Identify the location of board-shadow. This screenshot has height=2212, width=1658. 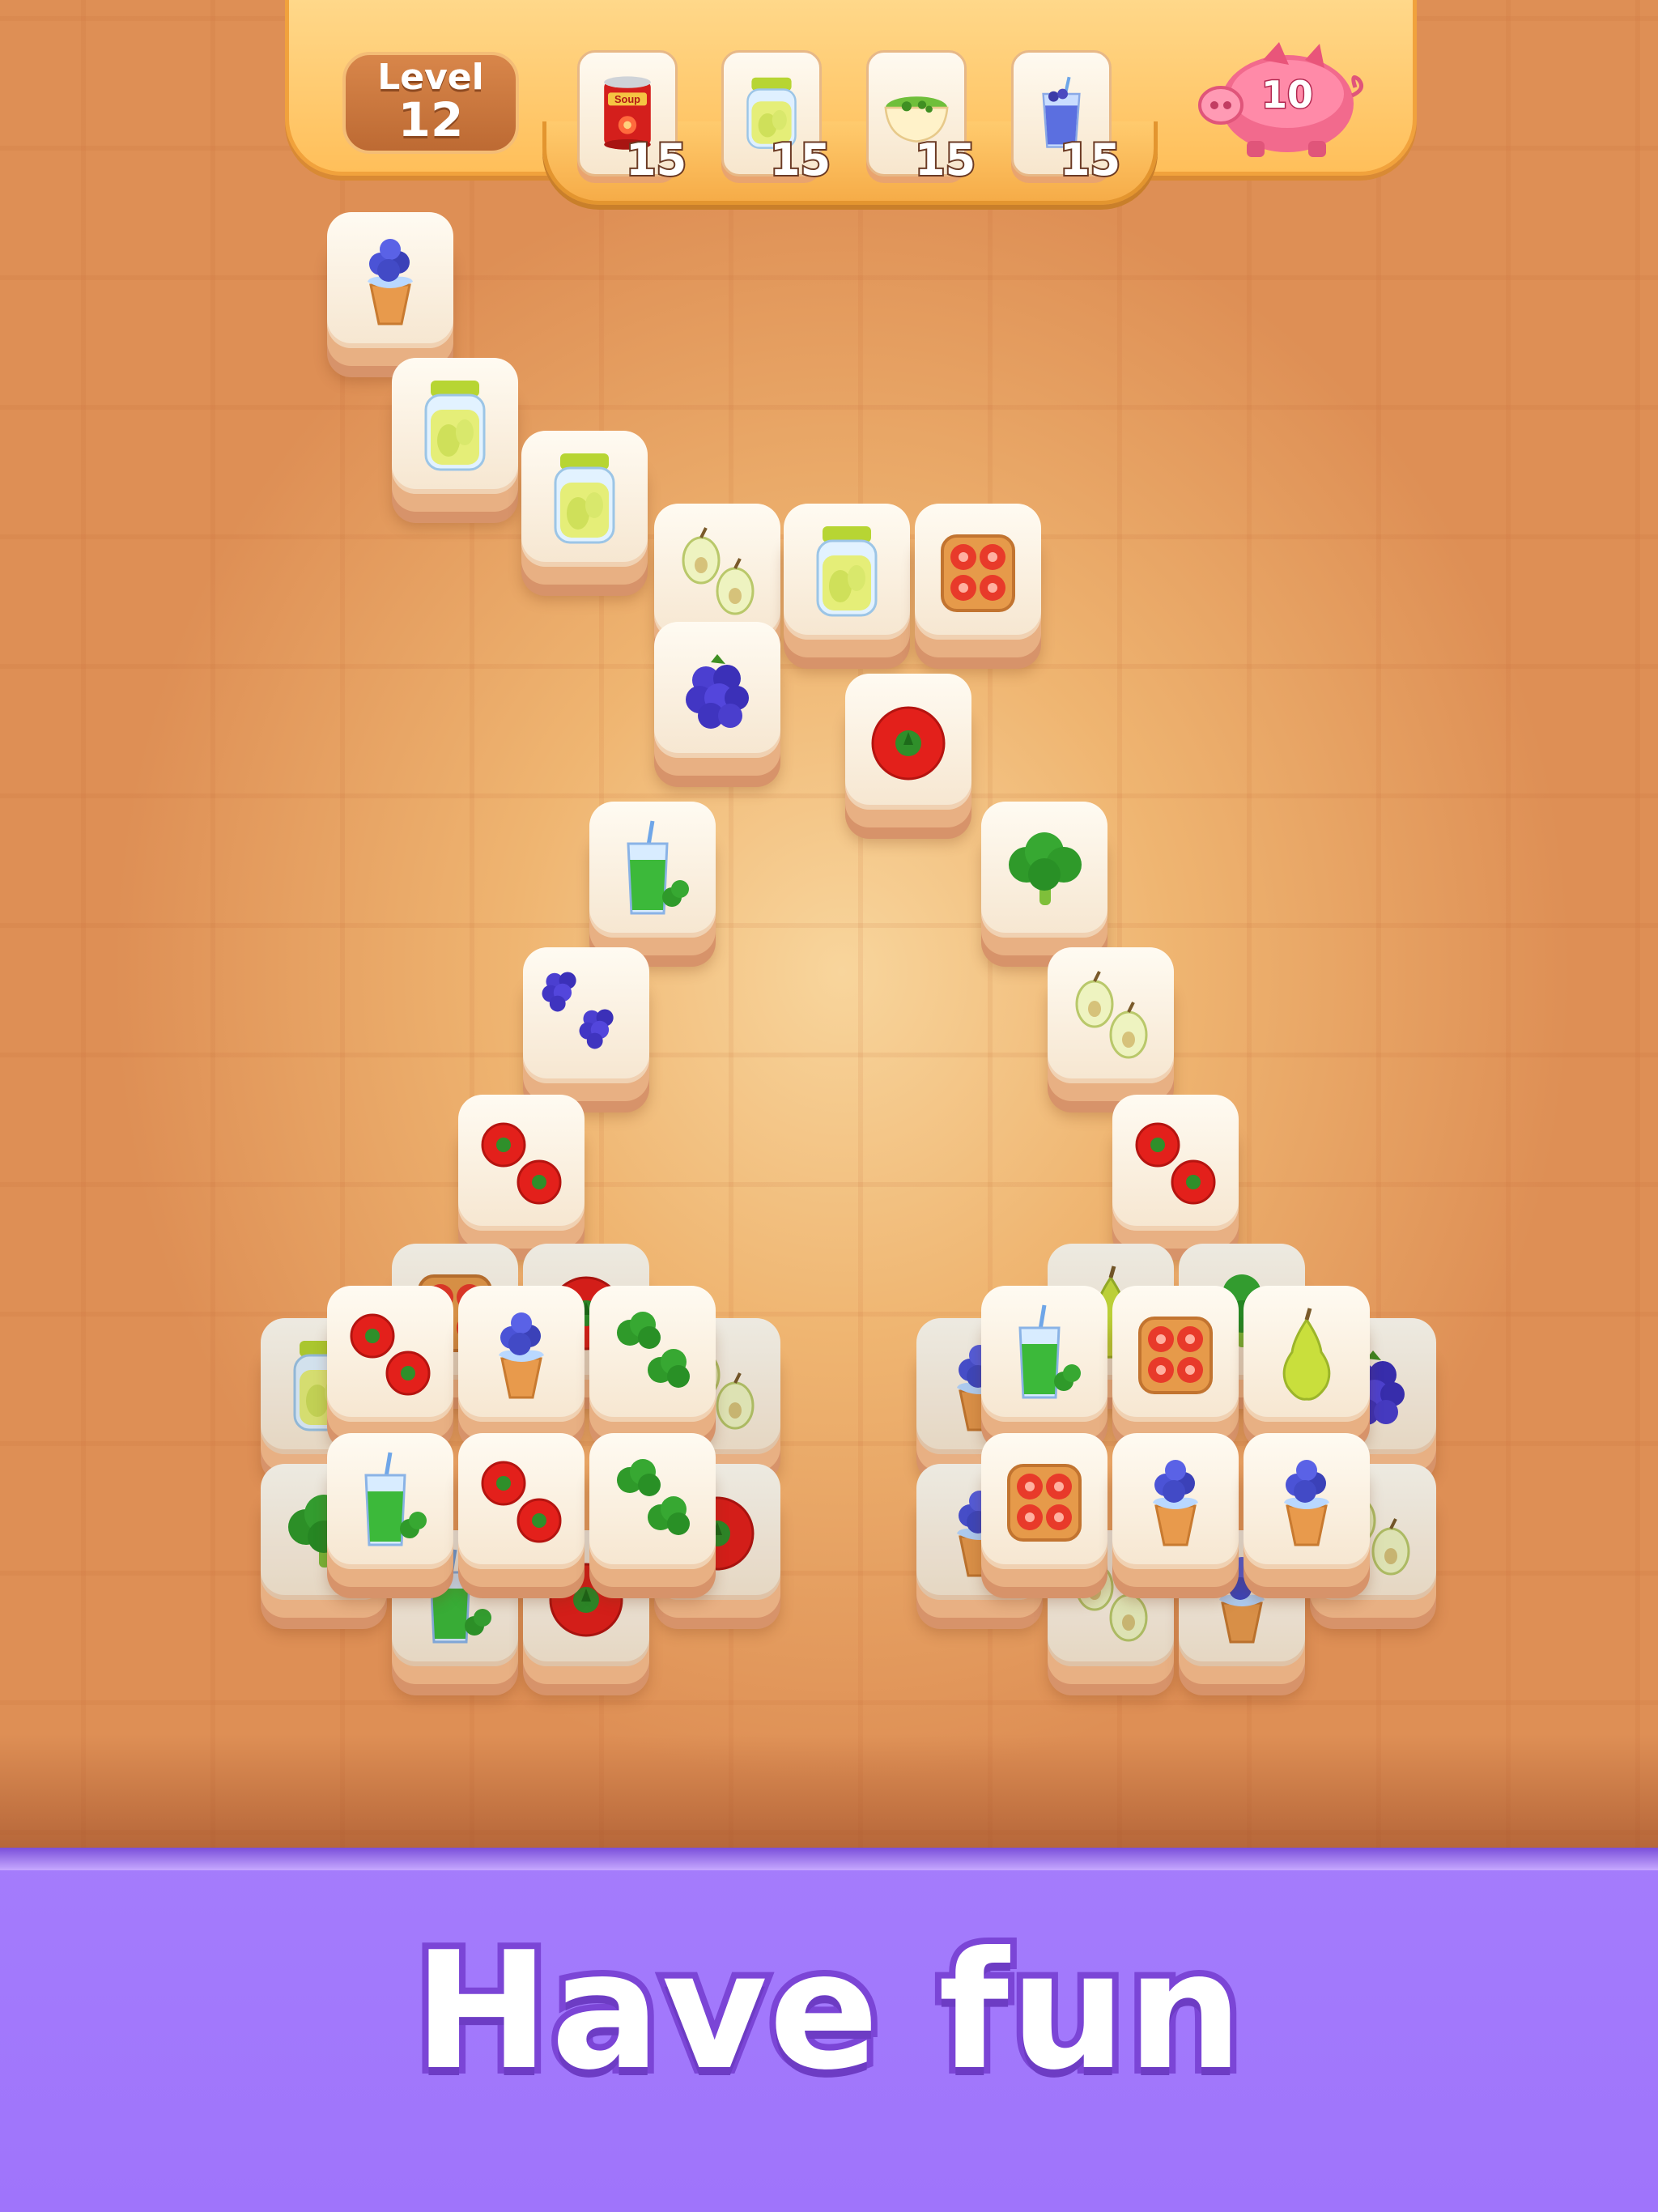
(829, 1791).